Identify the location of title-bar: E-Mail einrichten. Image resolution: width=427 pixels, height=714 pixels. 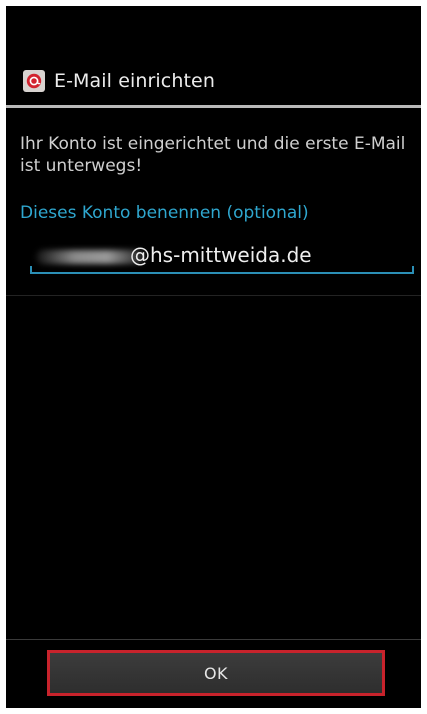
(213, 81).